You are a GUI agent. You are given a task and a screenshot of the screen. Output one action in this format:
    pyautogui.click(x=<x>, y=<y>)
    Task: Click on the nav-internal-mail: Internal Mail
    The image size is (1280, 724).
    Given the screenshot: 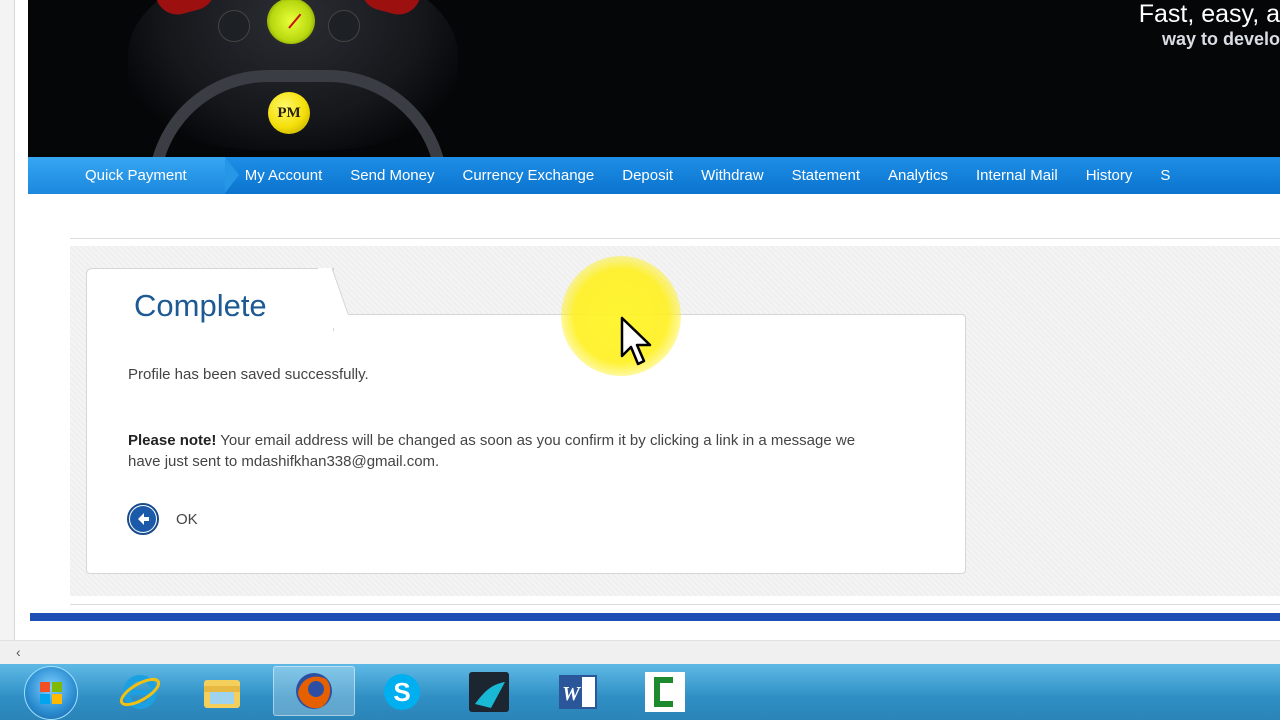 What is the action you would take?
    pyautogui.click(x=1017, y=175)
    